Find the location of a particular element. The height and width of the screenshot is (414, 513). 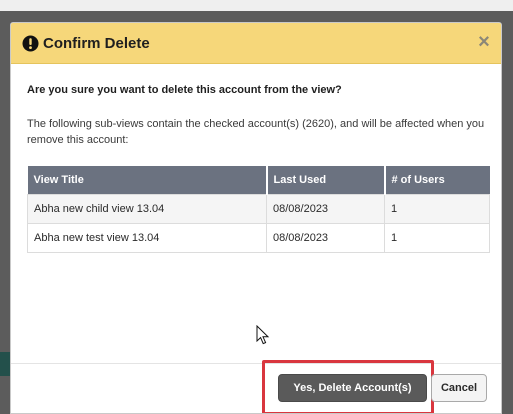

cell-view-title: Abha new test view 13.04 is located at coordinates (147, 237).